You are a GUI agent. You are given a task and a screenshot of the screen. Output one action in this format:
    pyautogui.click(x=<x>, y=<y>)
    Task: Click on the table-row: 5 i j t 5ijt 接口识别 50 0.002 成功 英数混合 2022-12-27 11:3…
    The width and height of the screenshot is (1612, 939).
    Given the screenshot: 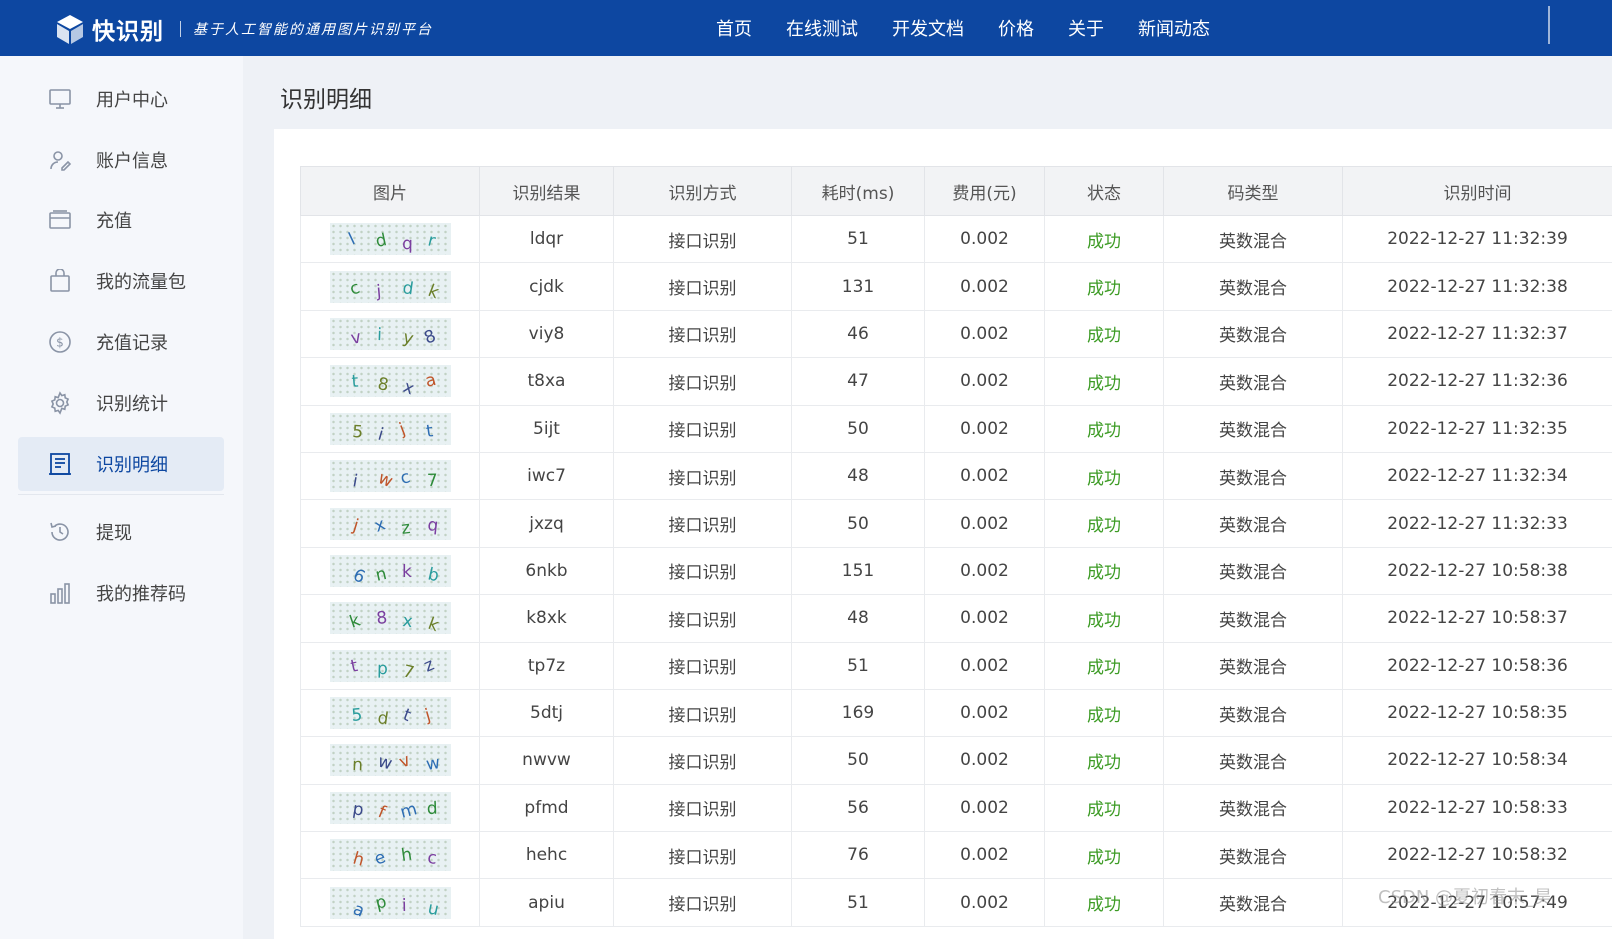 What is the action you would take?
    pyautogui.click(x=956, y=428)
    